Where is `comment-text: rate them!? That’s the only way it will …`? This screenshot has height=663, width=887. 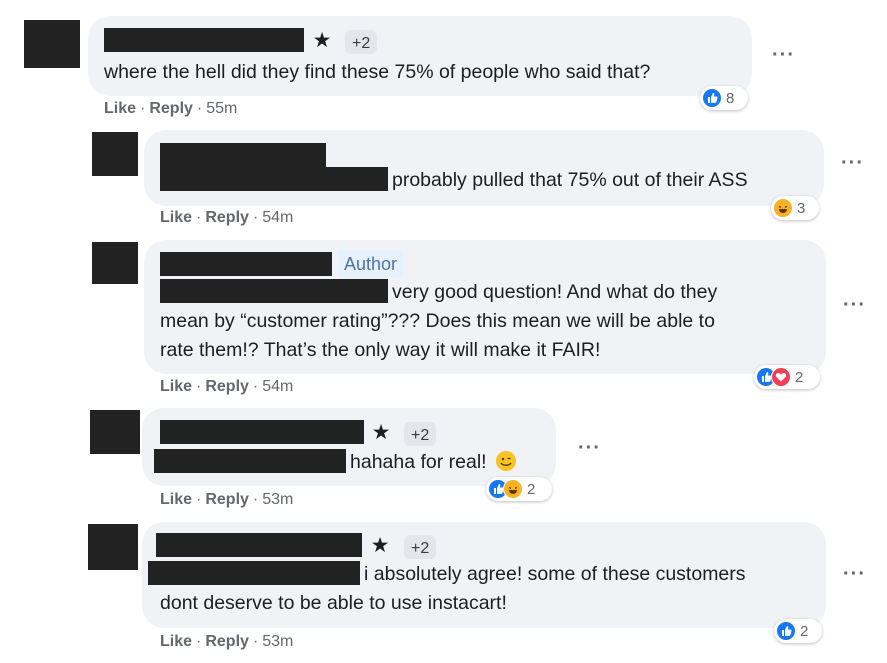 comment-text: rate them!? That’s the only way it will … is located at coordinates (380, 350).